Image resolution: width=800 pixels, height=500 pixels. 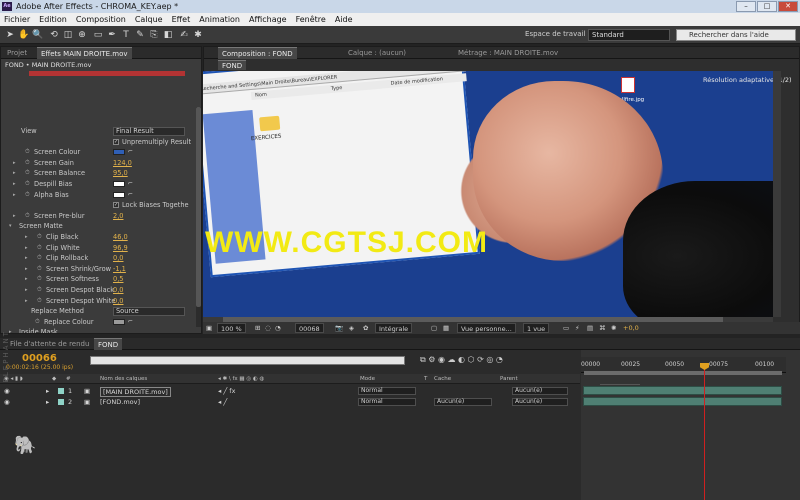 I want to click on effect-row-view: View Final Result, so click(x=98, y=131).